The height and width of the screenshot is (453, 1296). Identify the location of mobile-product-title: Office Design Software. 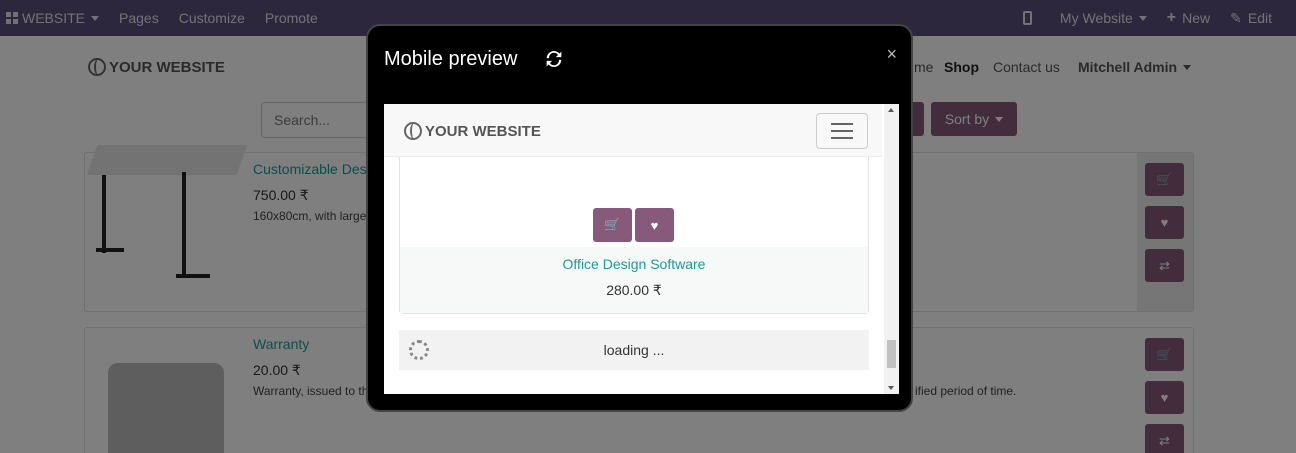
(634, 264).